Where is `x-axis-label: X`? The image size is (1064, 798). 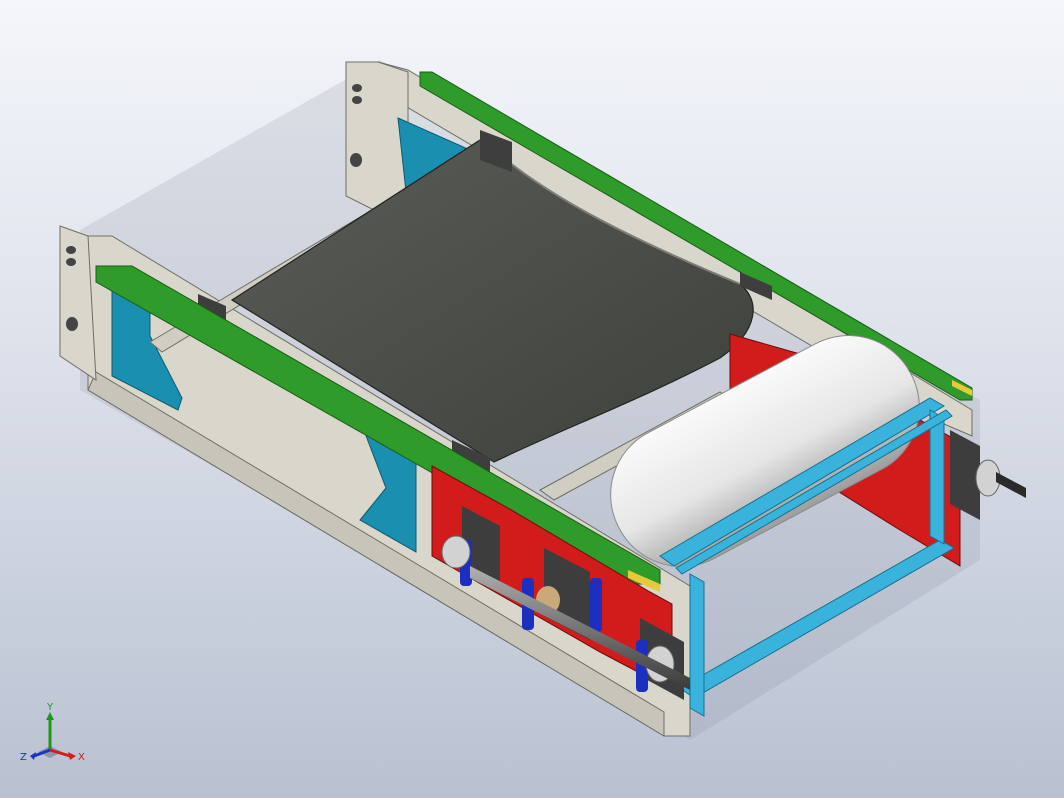 x-axis-label: X is located at coordinates (81, 757).